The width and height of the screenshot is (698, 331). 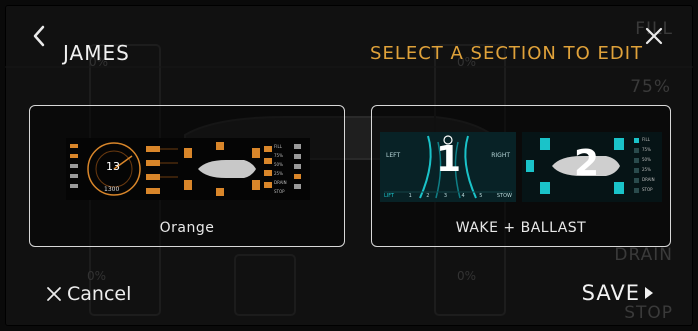 I want to click on rpm-readout: 1300, so click(x=112, y=189).